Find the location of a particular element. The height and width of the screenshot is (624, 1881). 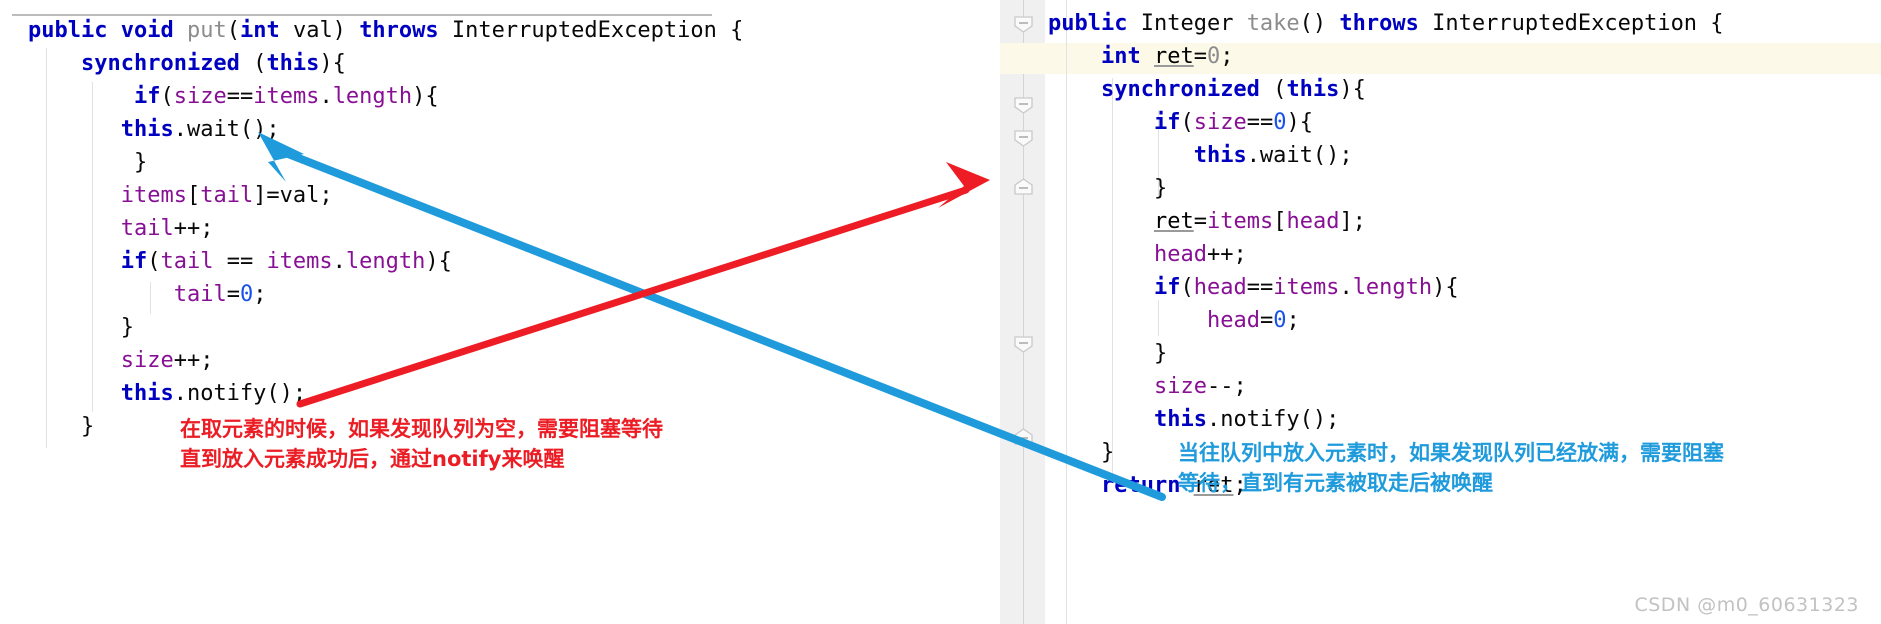

code-line: ret=items[head]; is located at coordinates (1386, 221).